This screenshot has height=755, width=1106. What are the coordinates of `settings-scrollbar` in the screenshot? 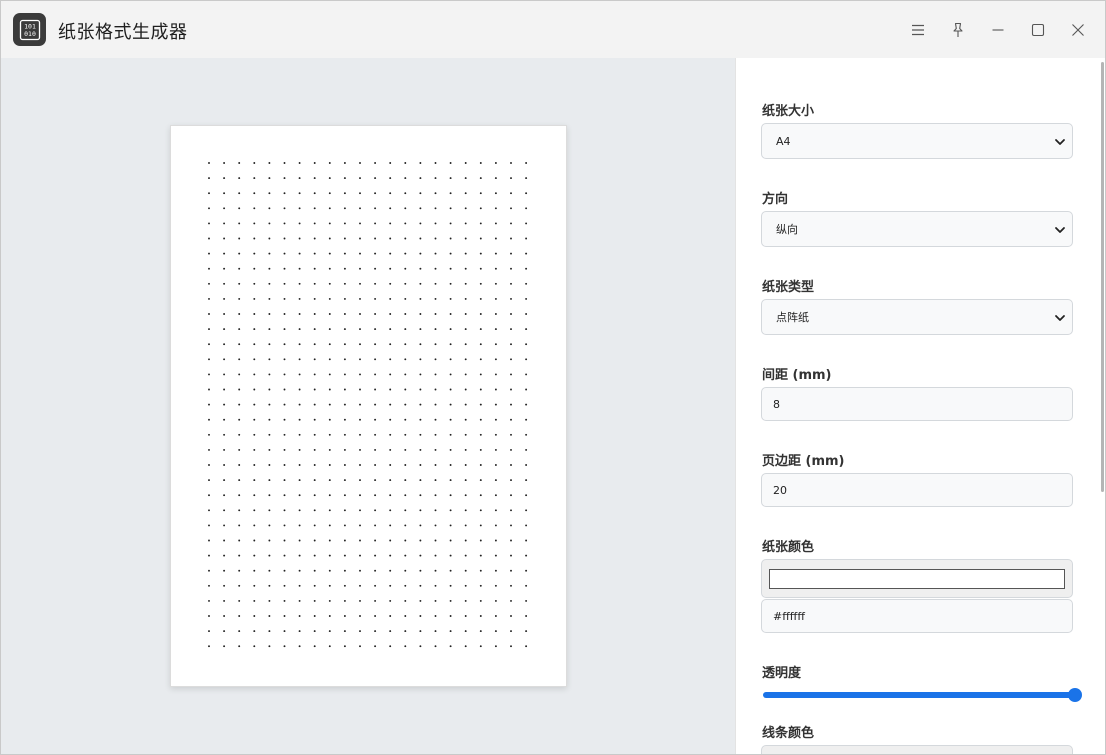 It's located at (1102, 406).